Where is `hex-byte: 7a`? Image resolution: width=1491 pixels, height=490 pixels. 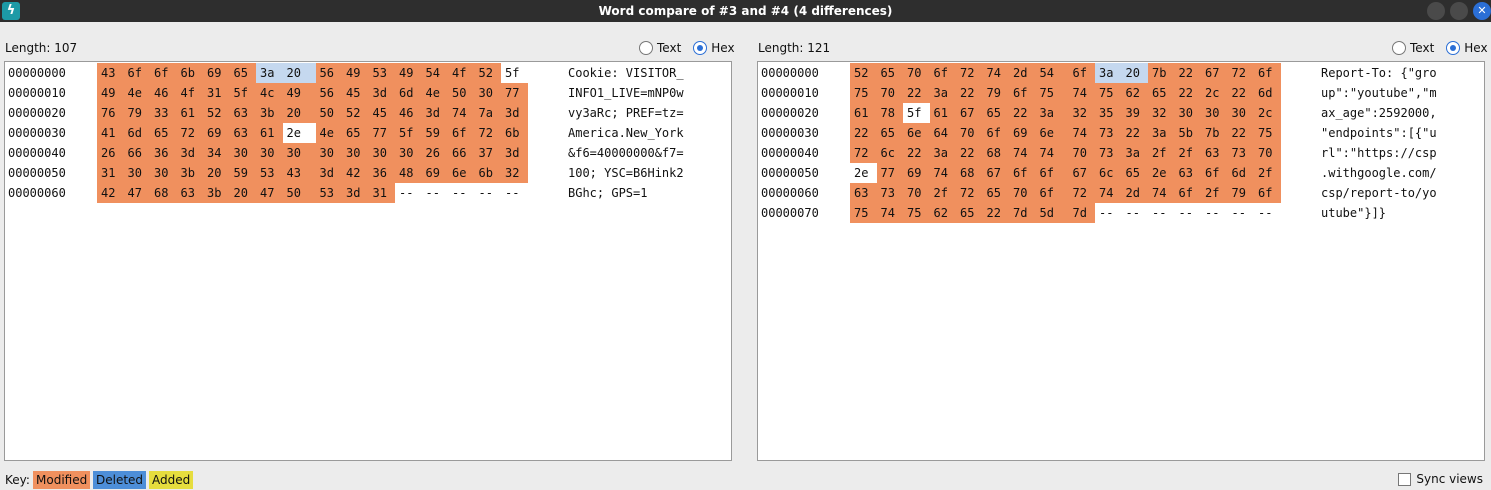
hex-byte: 7a is located at coordinates (487, 113).